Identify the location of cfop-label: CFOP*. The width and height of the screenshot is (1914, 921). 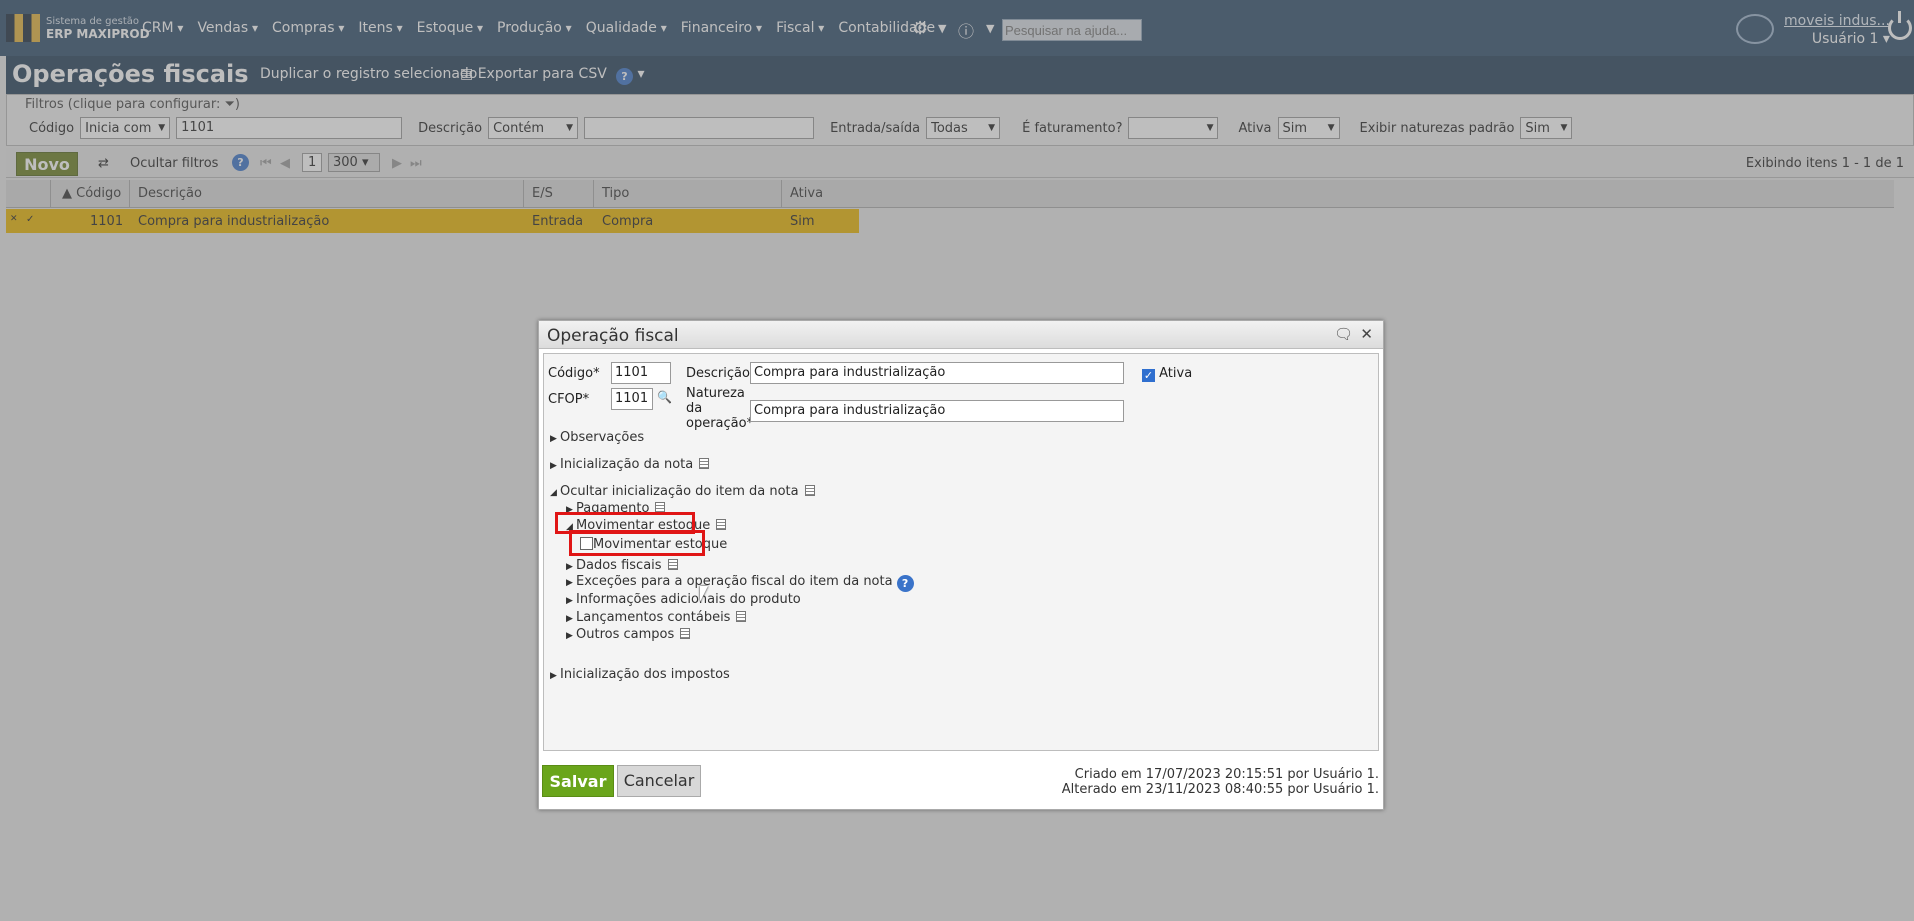
(569, 399).